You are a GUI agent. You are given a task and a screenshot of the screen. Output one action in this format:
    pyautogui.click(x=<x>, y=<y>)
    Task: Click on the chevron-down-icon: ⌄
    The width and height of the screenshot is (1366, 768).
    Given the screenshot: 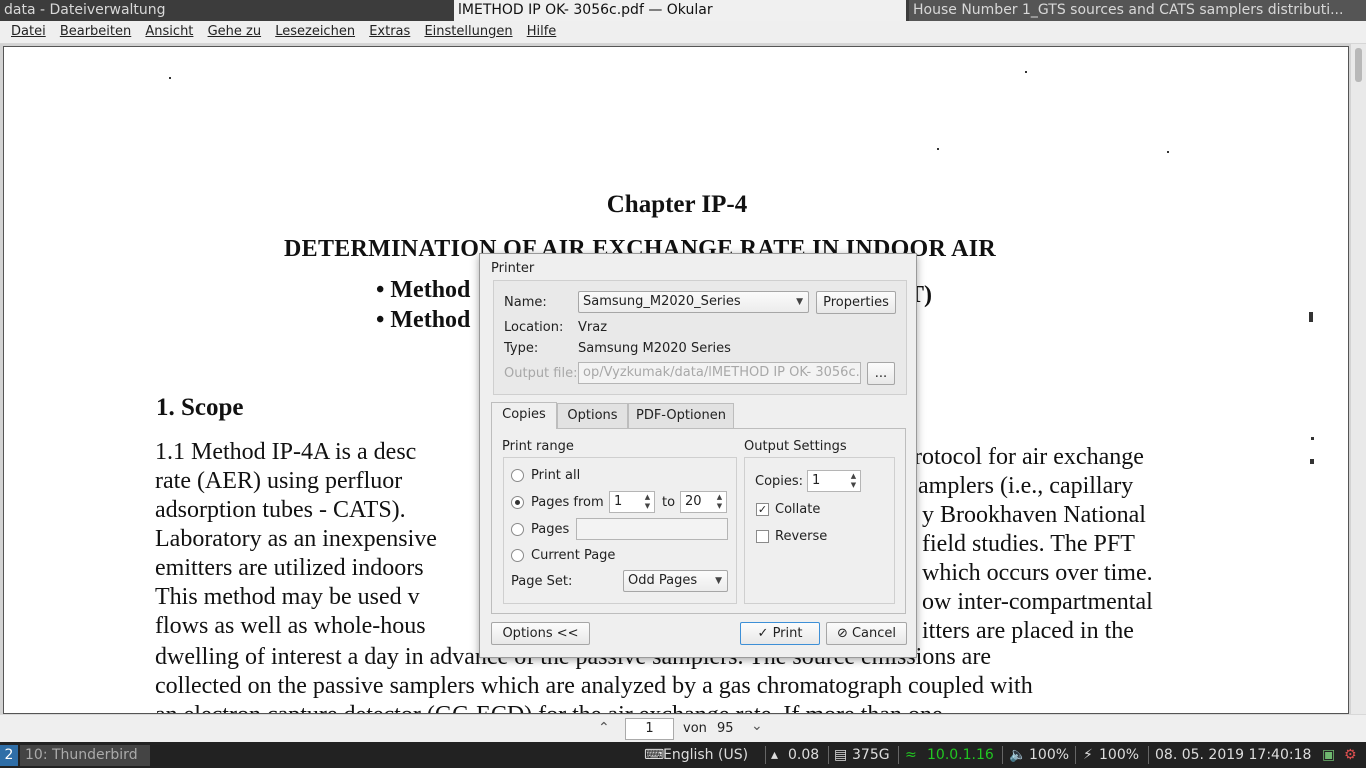 What is the action you would take?
    pyautogui.click(x=757, y=726)
    